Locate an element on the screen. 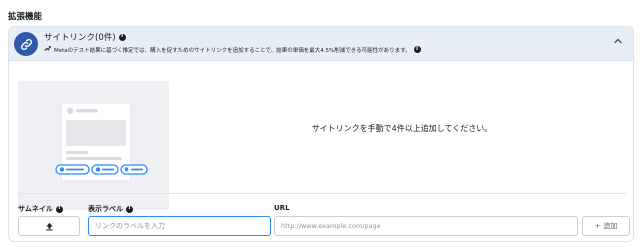  add-sitelink-button: + 追加 is located at coordinates (606, 226).